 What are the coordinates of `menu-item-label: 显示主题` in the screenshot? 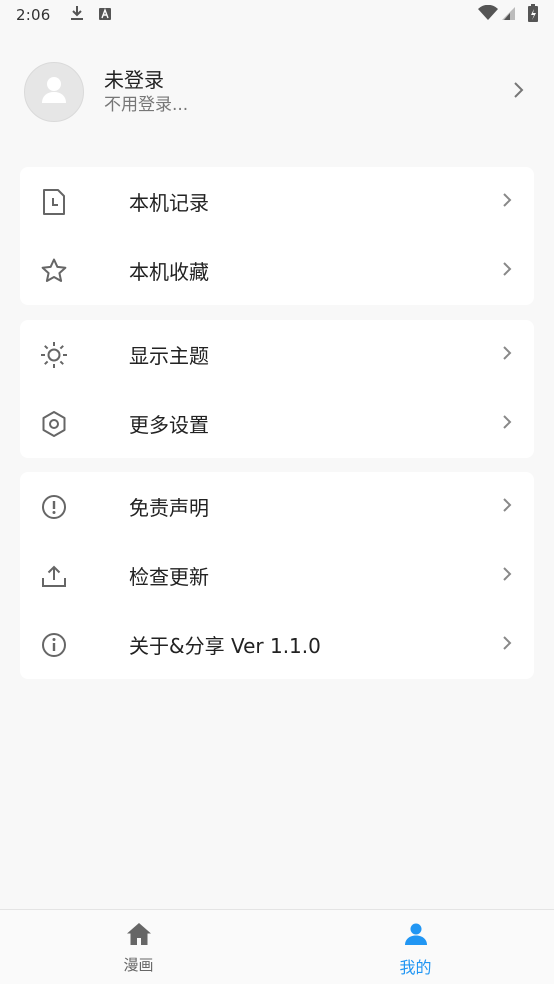 It's located at (169, 356).